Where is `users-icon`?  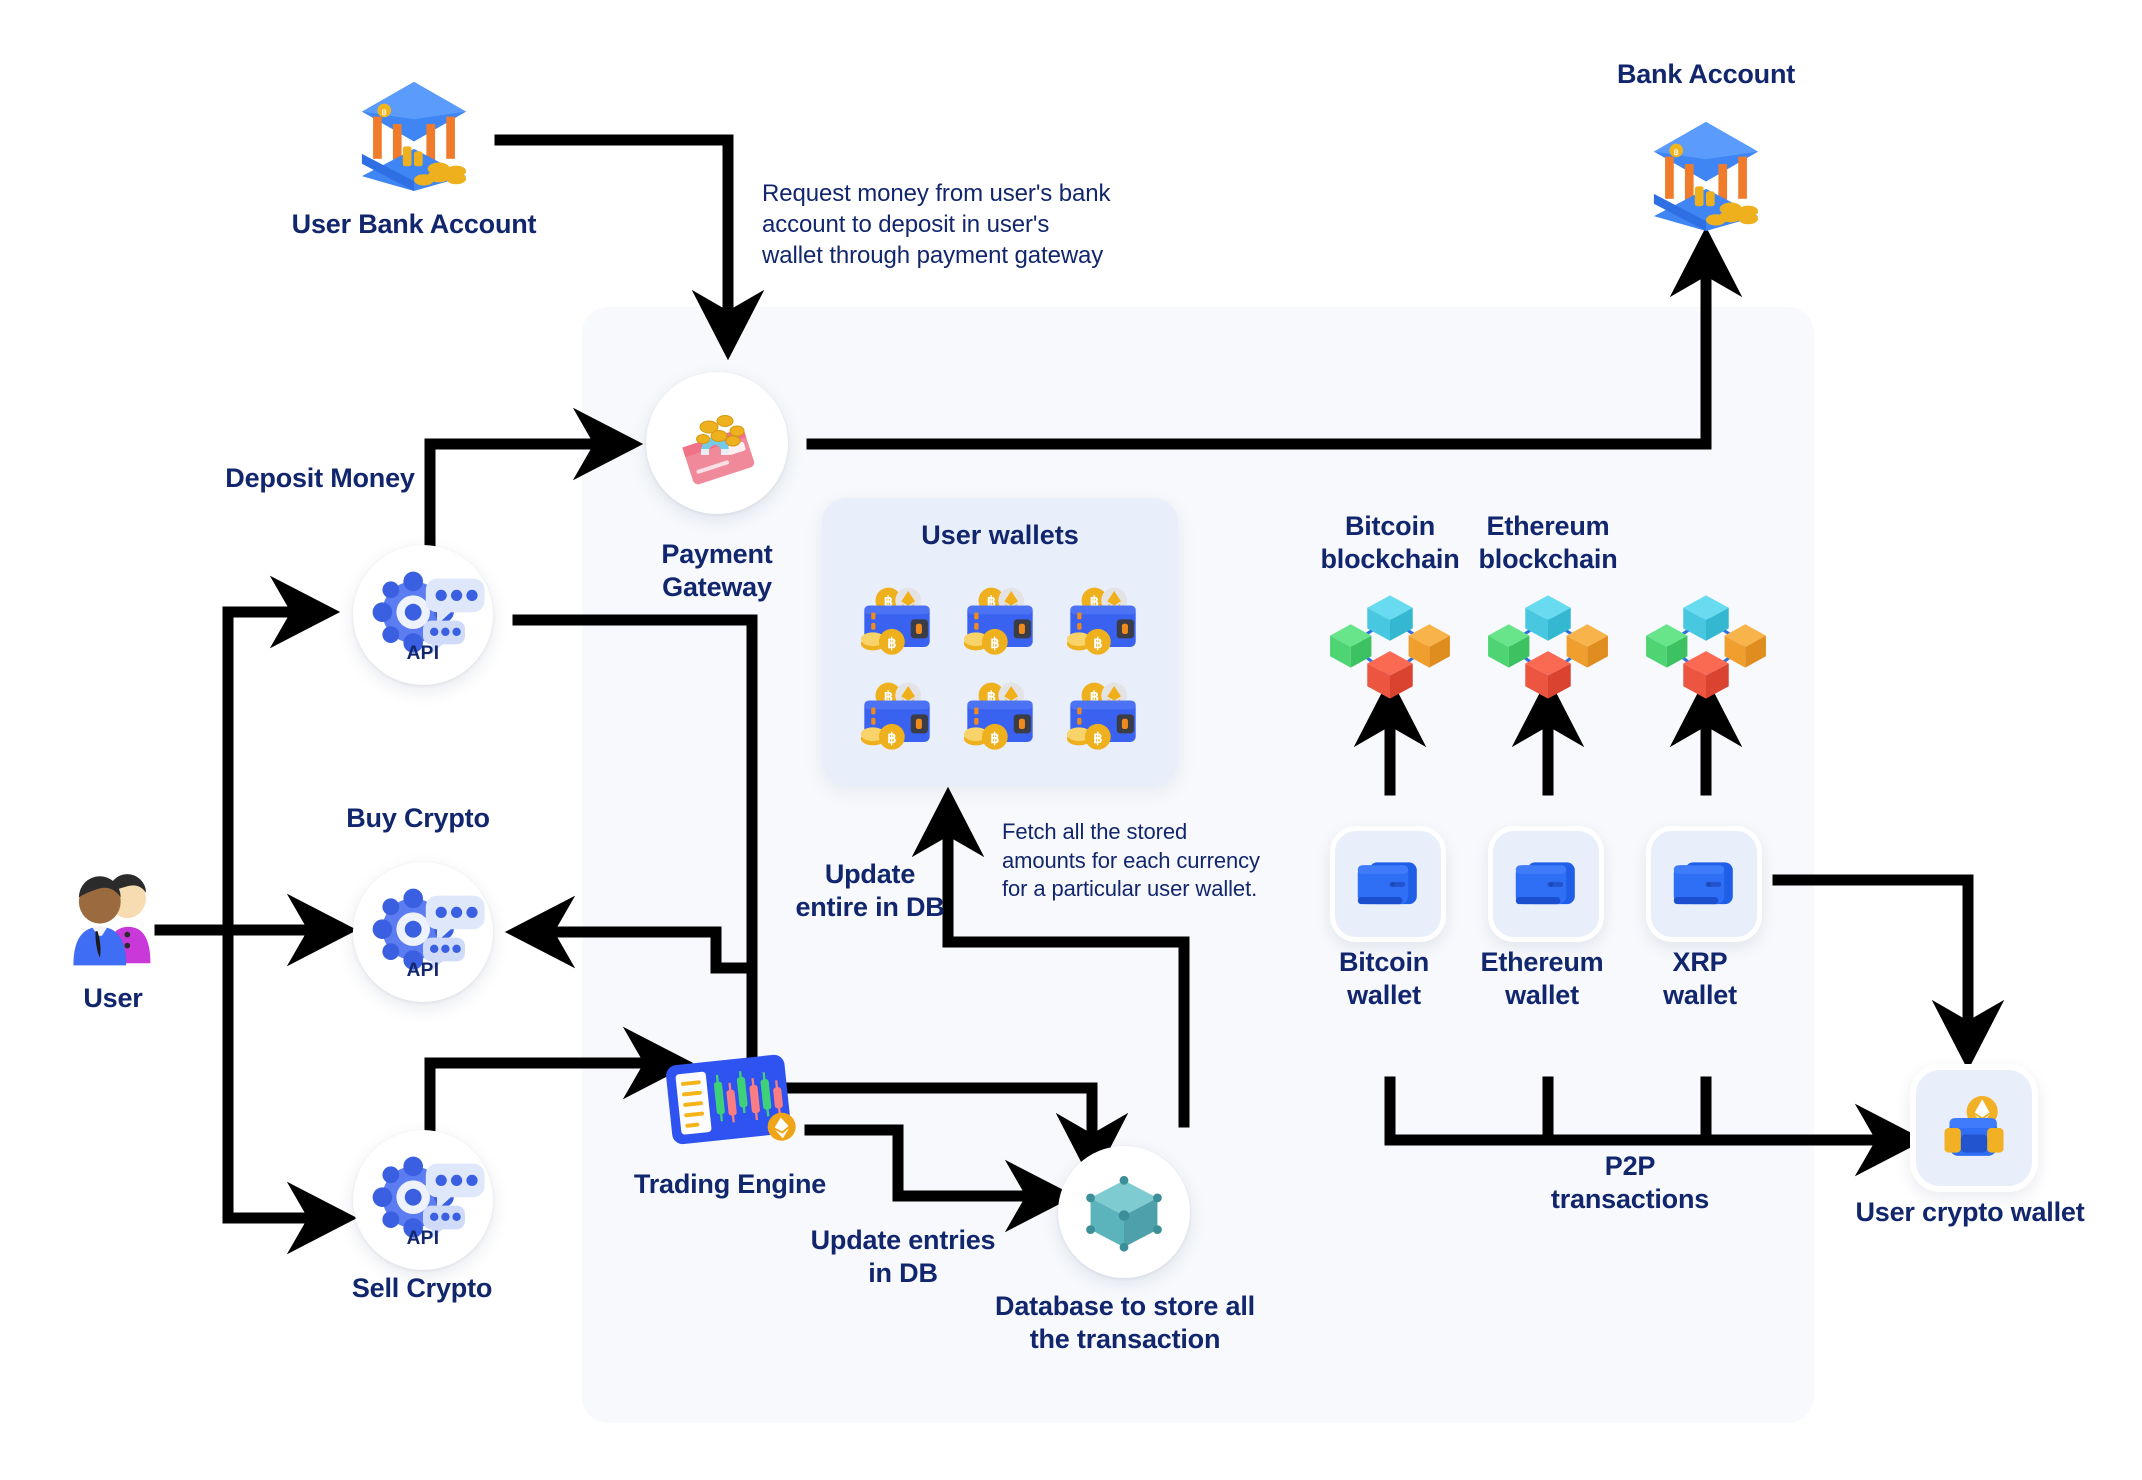
users-icon is located at coordinates (112, 920).